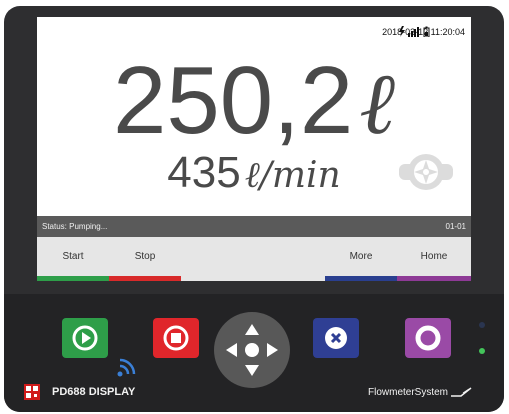 This screenshot has height=414, width=509. I want to click on rate-value: 435, so click(204, 172).